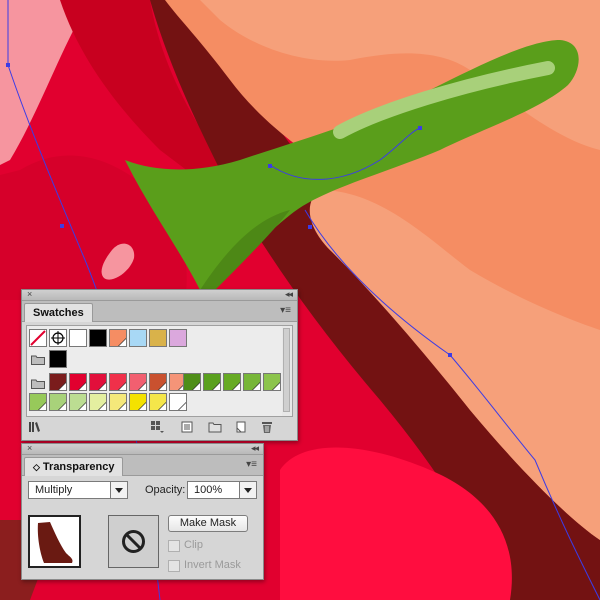 This screenshot has width=600, height=600. I want to click on make-mask-button: Make Mask, so click(208, 523).